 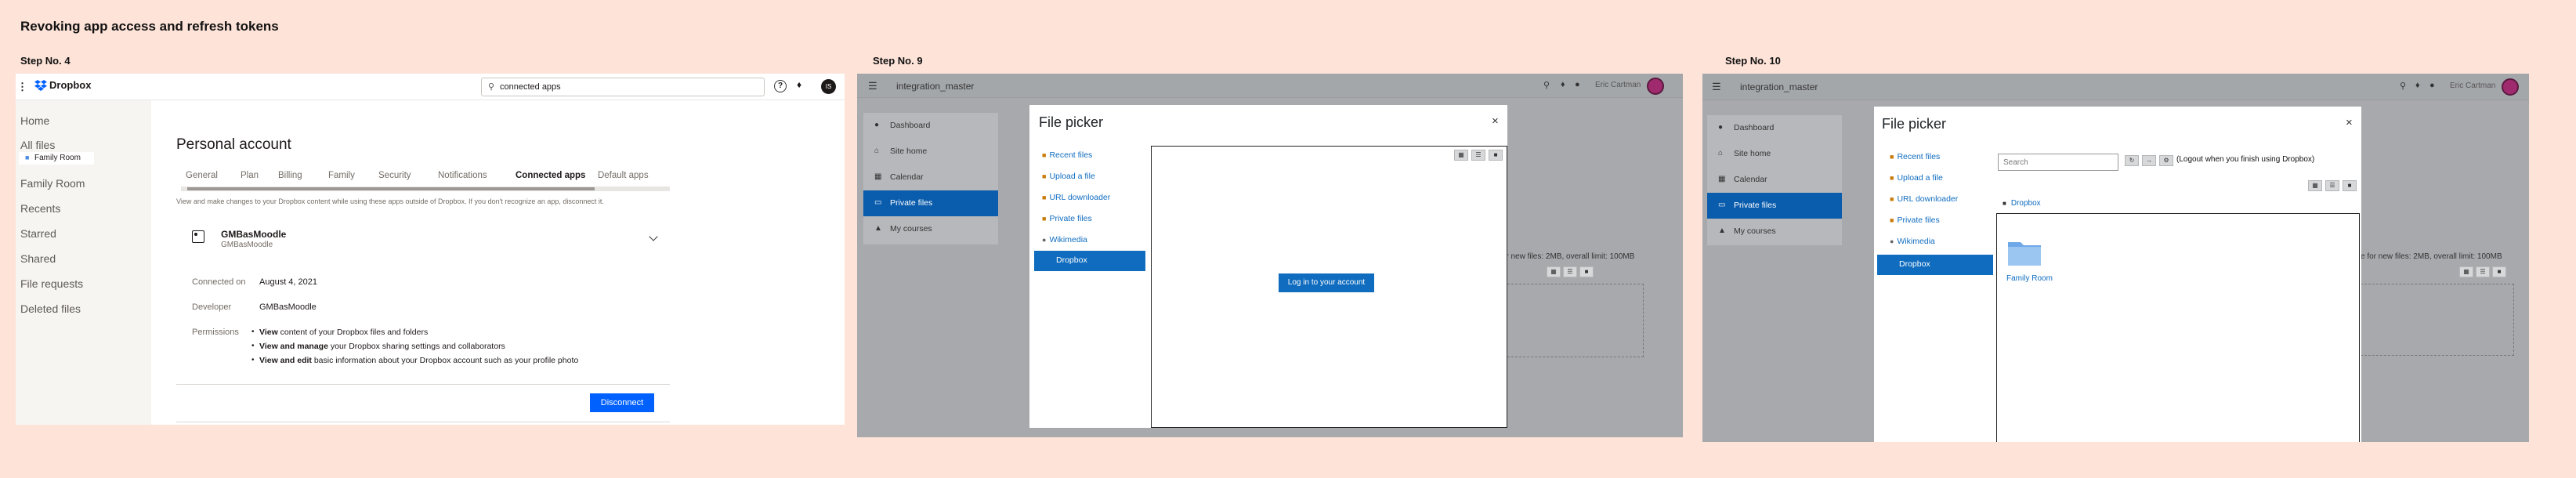 I want to click on sidebar-subitem-label: Family Room, so click(x=57, y=158).